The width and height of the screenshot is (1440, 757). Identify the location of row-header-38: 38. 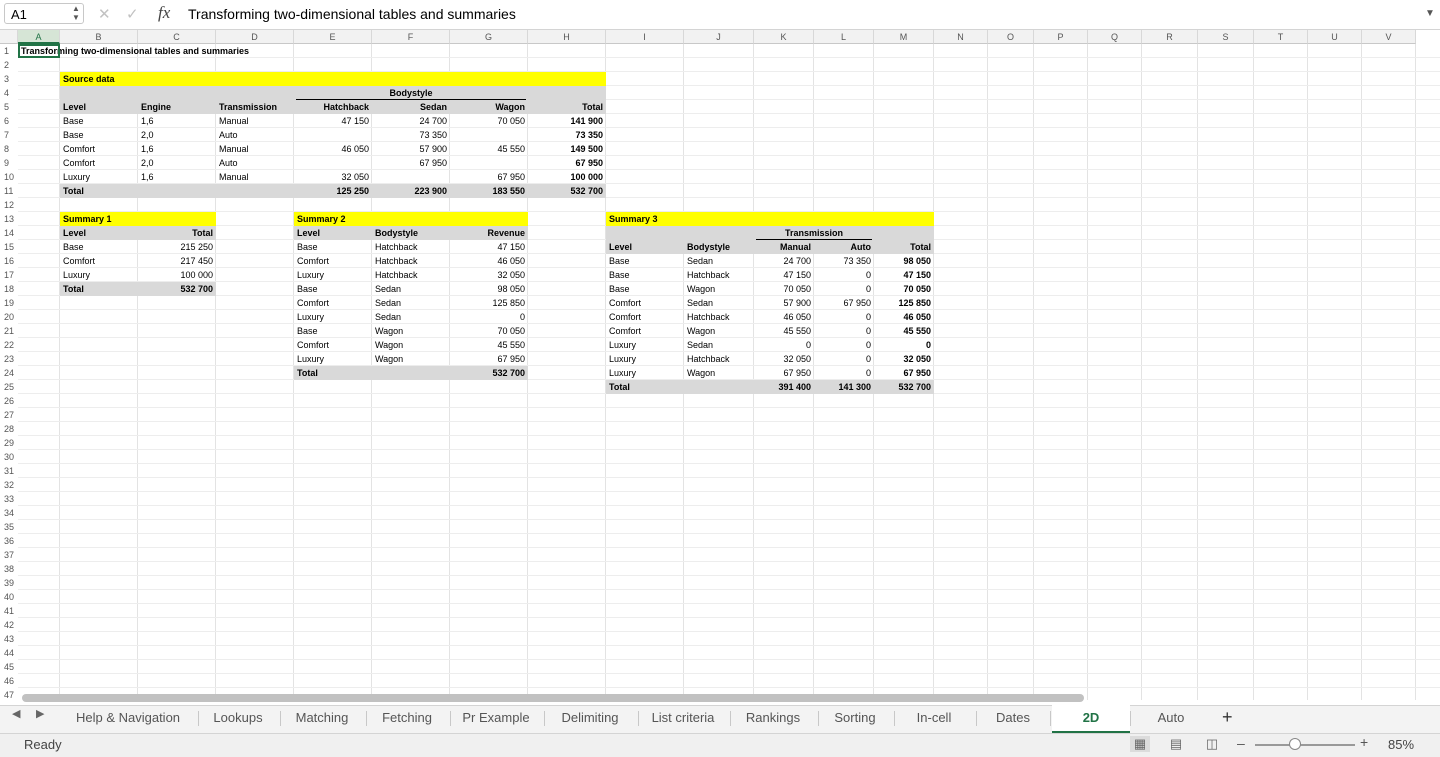
(9, 569).